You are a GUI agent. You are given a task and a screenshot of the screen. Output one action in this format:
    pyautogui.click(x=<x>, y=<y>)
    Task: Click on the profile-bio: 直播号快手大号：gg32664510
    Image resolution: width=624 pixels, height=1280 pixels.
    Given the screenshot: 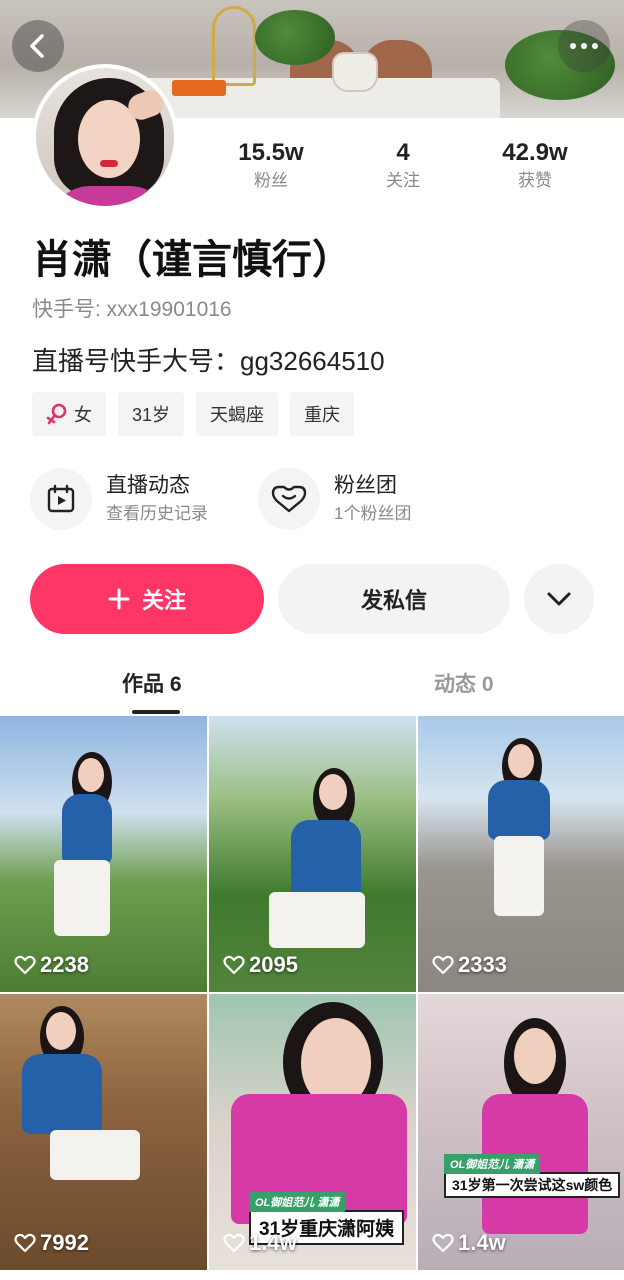 What is the action you would take?
    pyautogui.click(x=208, y=361)
    